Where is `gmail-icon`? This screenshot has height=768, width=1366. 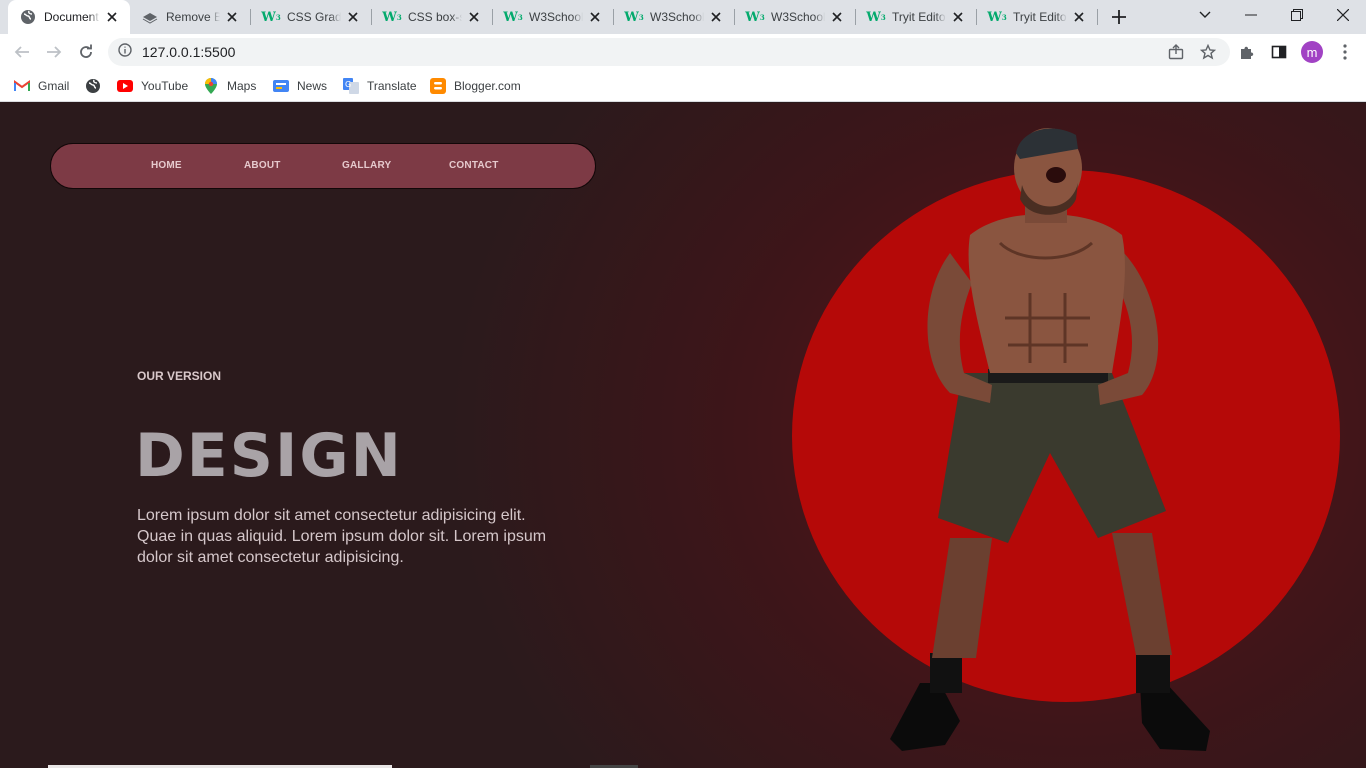
gmail-icon is located at coordinates (22, 86).